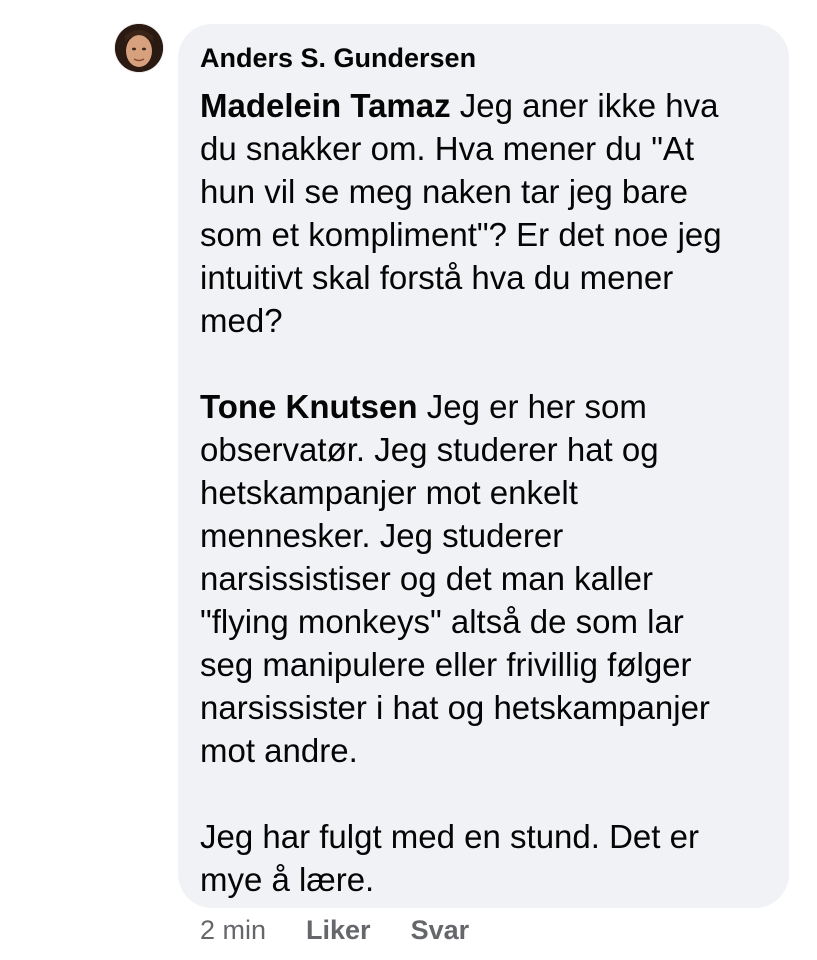 The height and width of the screenshot is (960, 817). Describe the element at coordinates (309, 406) in the screenshot. I see `mention-link: Tone Knutsen` at that location.